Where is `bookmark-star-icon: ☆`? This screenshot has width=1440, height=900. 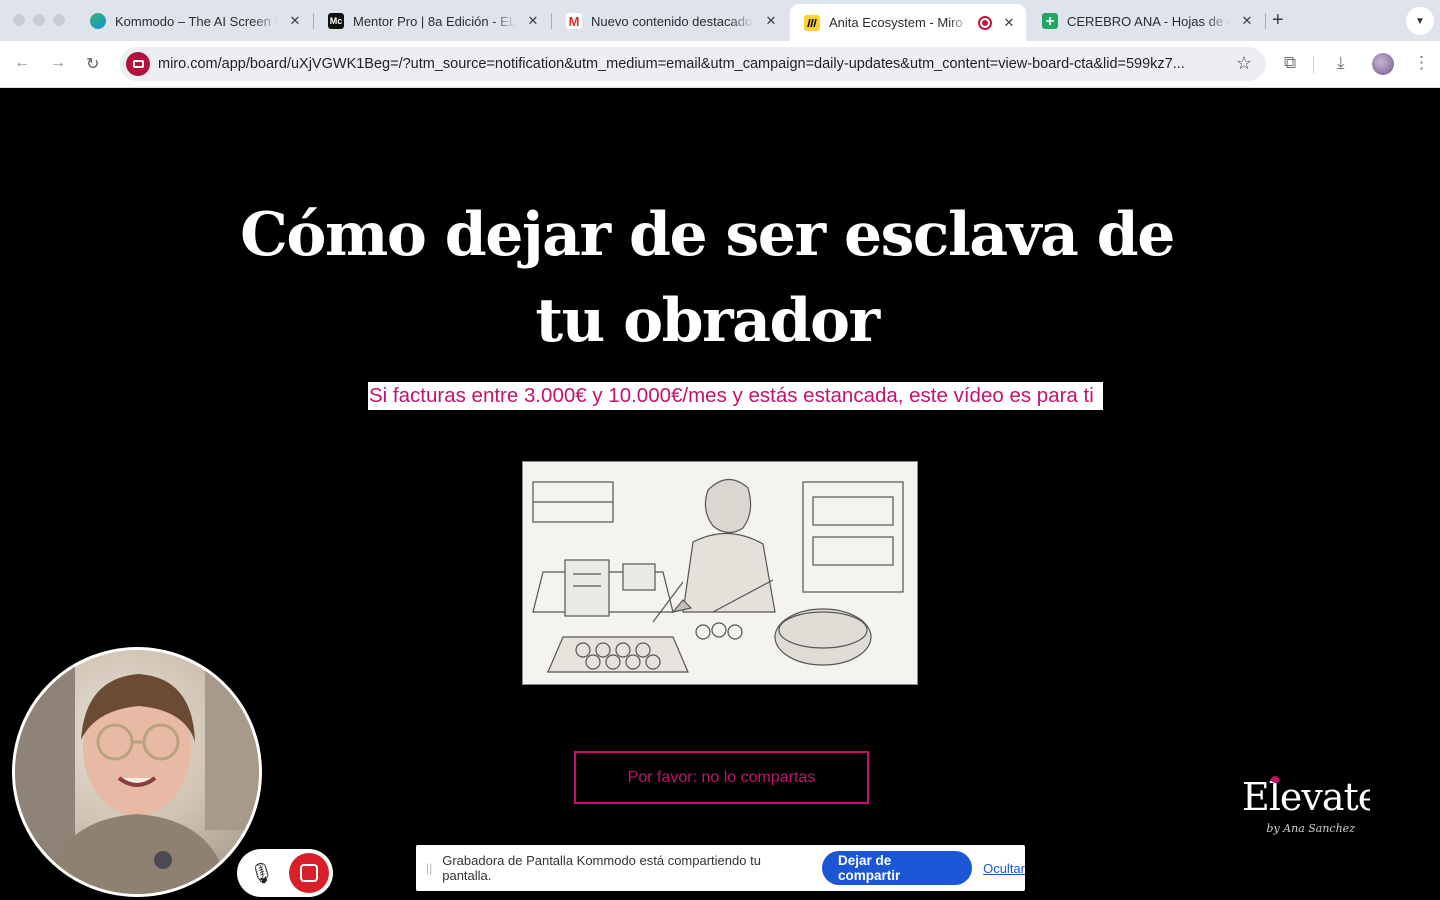 bookmark-star-icon: ☆ is located at coordinates (1244, 63).